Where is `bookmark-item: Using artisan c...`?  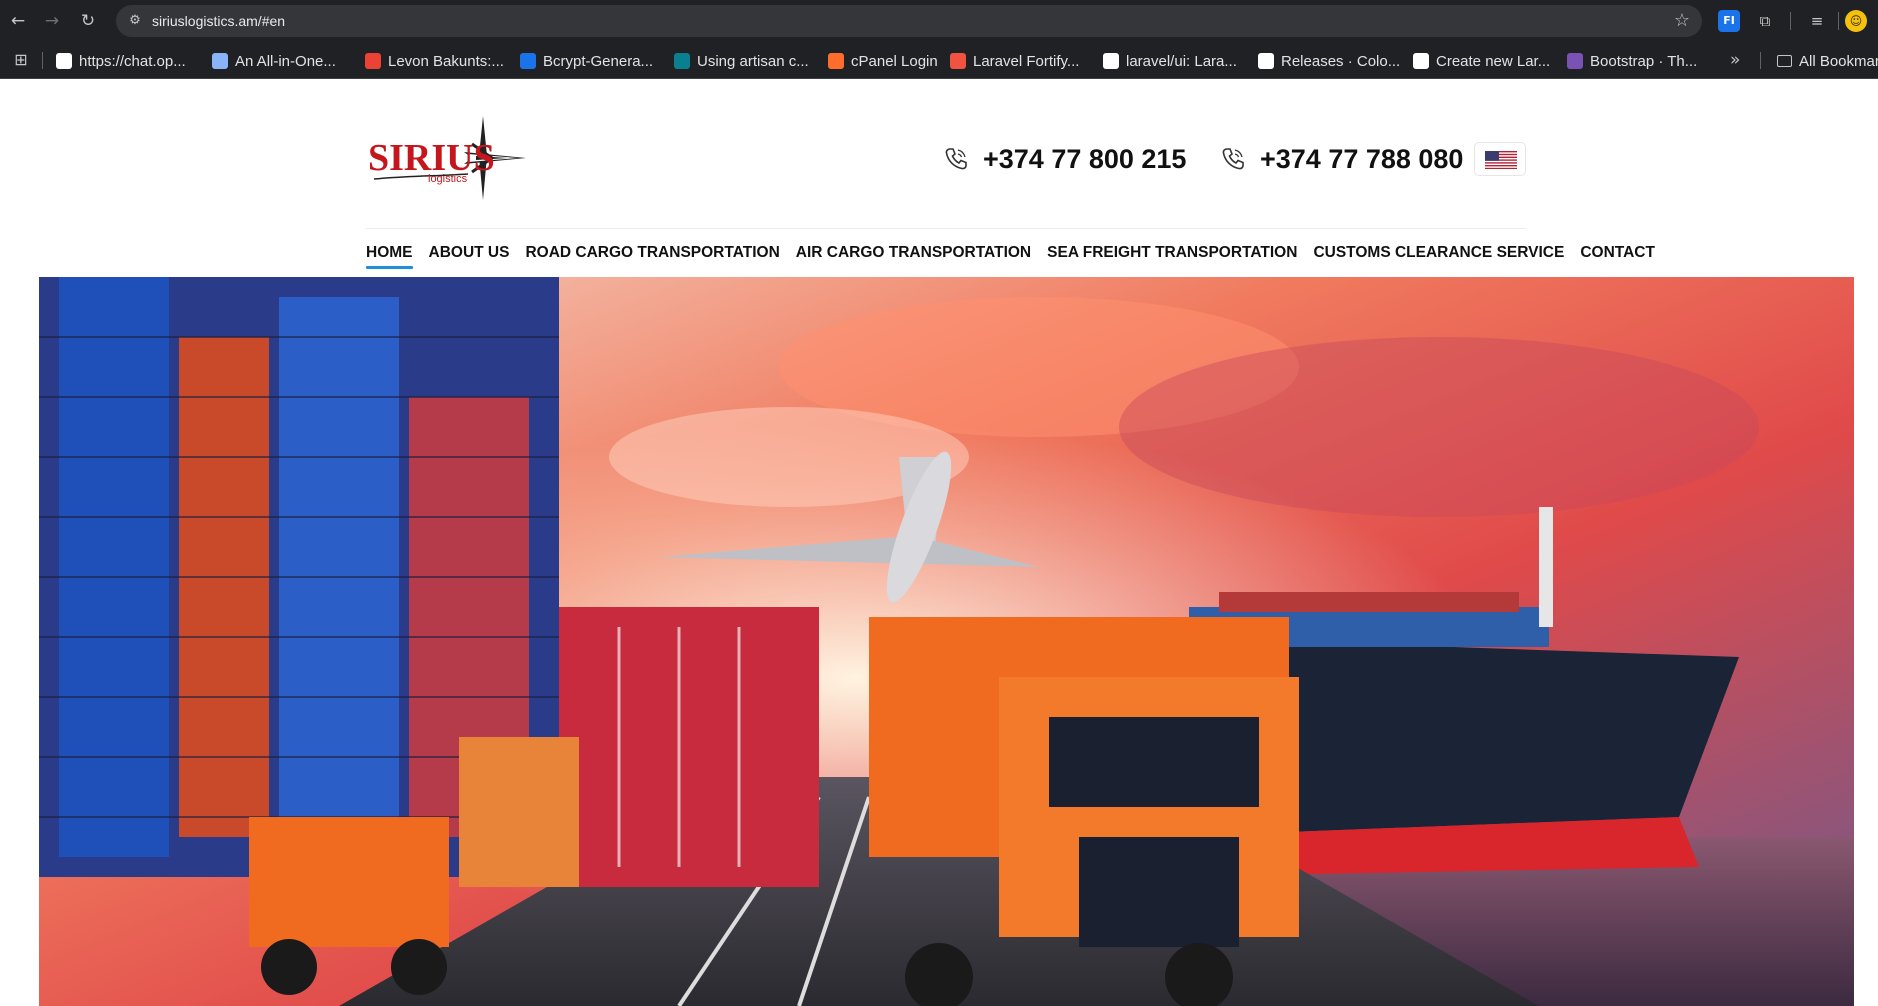
bookmark-item: Using artisan c... is located at coordinates (741, 61).